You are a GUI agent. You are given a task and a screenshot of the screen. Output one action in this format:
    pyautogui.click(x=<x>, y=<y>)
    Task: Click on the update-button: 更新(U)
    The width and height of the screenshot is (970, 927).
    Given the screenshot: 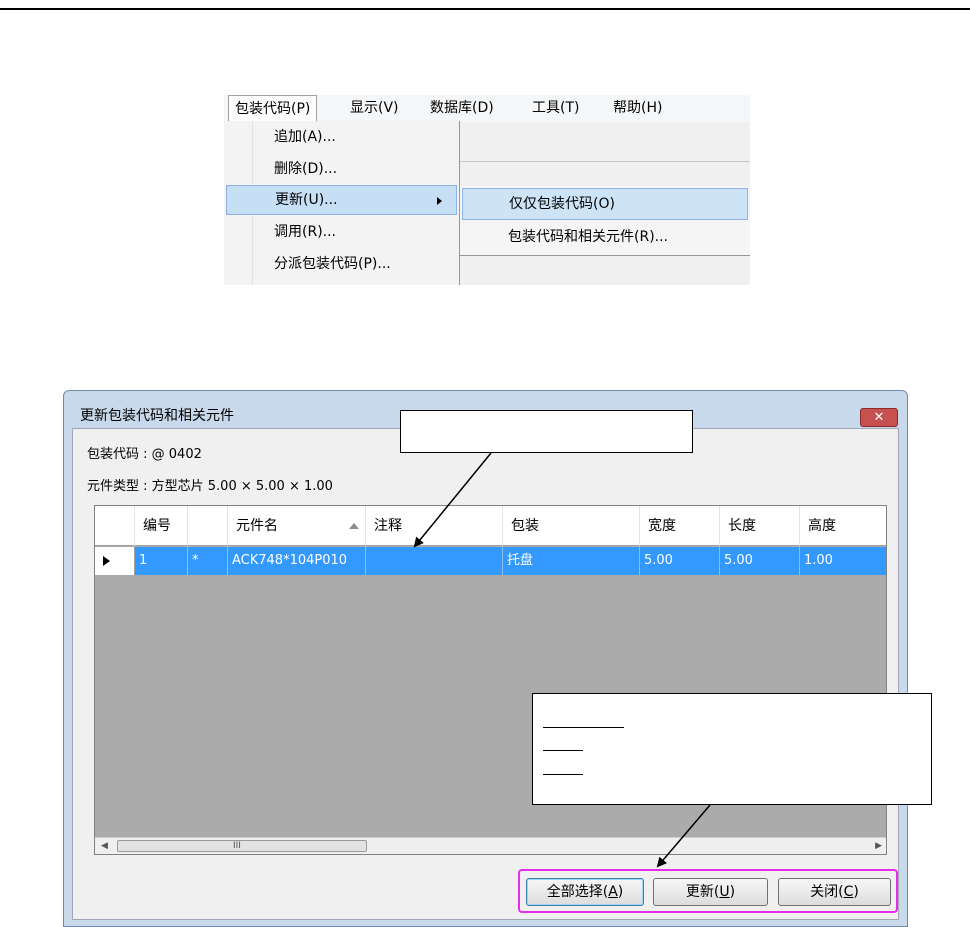 What is the action you would take?
    pyautogui.click(x=710, y=892)
    